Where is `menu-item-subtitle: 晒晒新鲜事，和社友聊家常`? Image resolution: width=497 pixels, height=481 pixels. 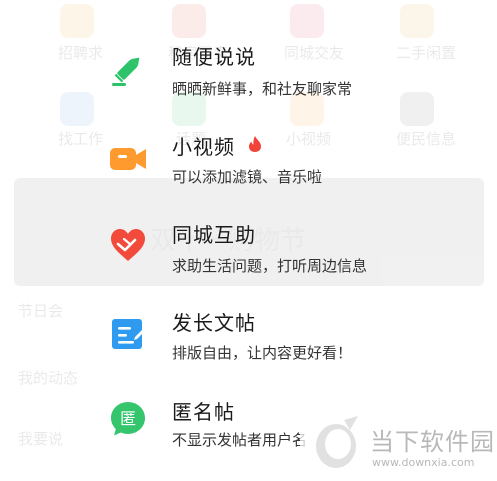
menu-item-subtitle: 晒晒新鲜事，和社友聊家常 is located at coordinates (262, 89).